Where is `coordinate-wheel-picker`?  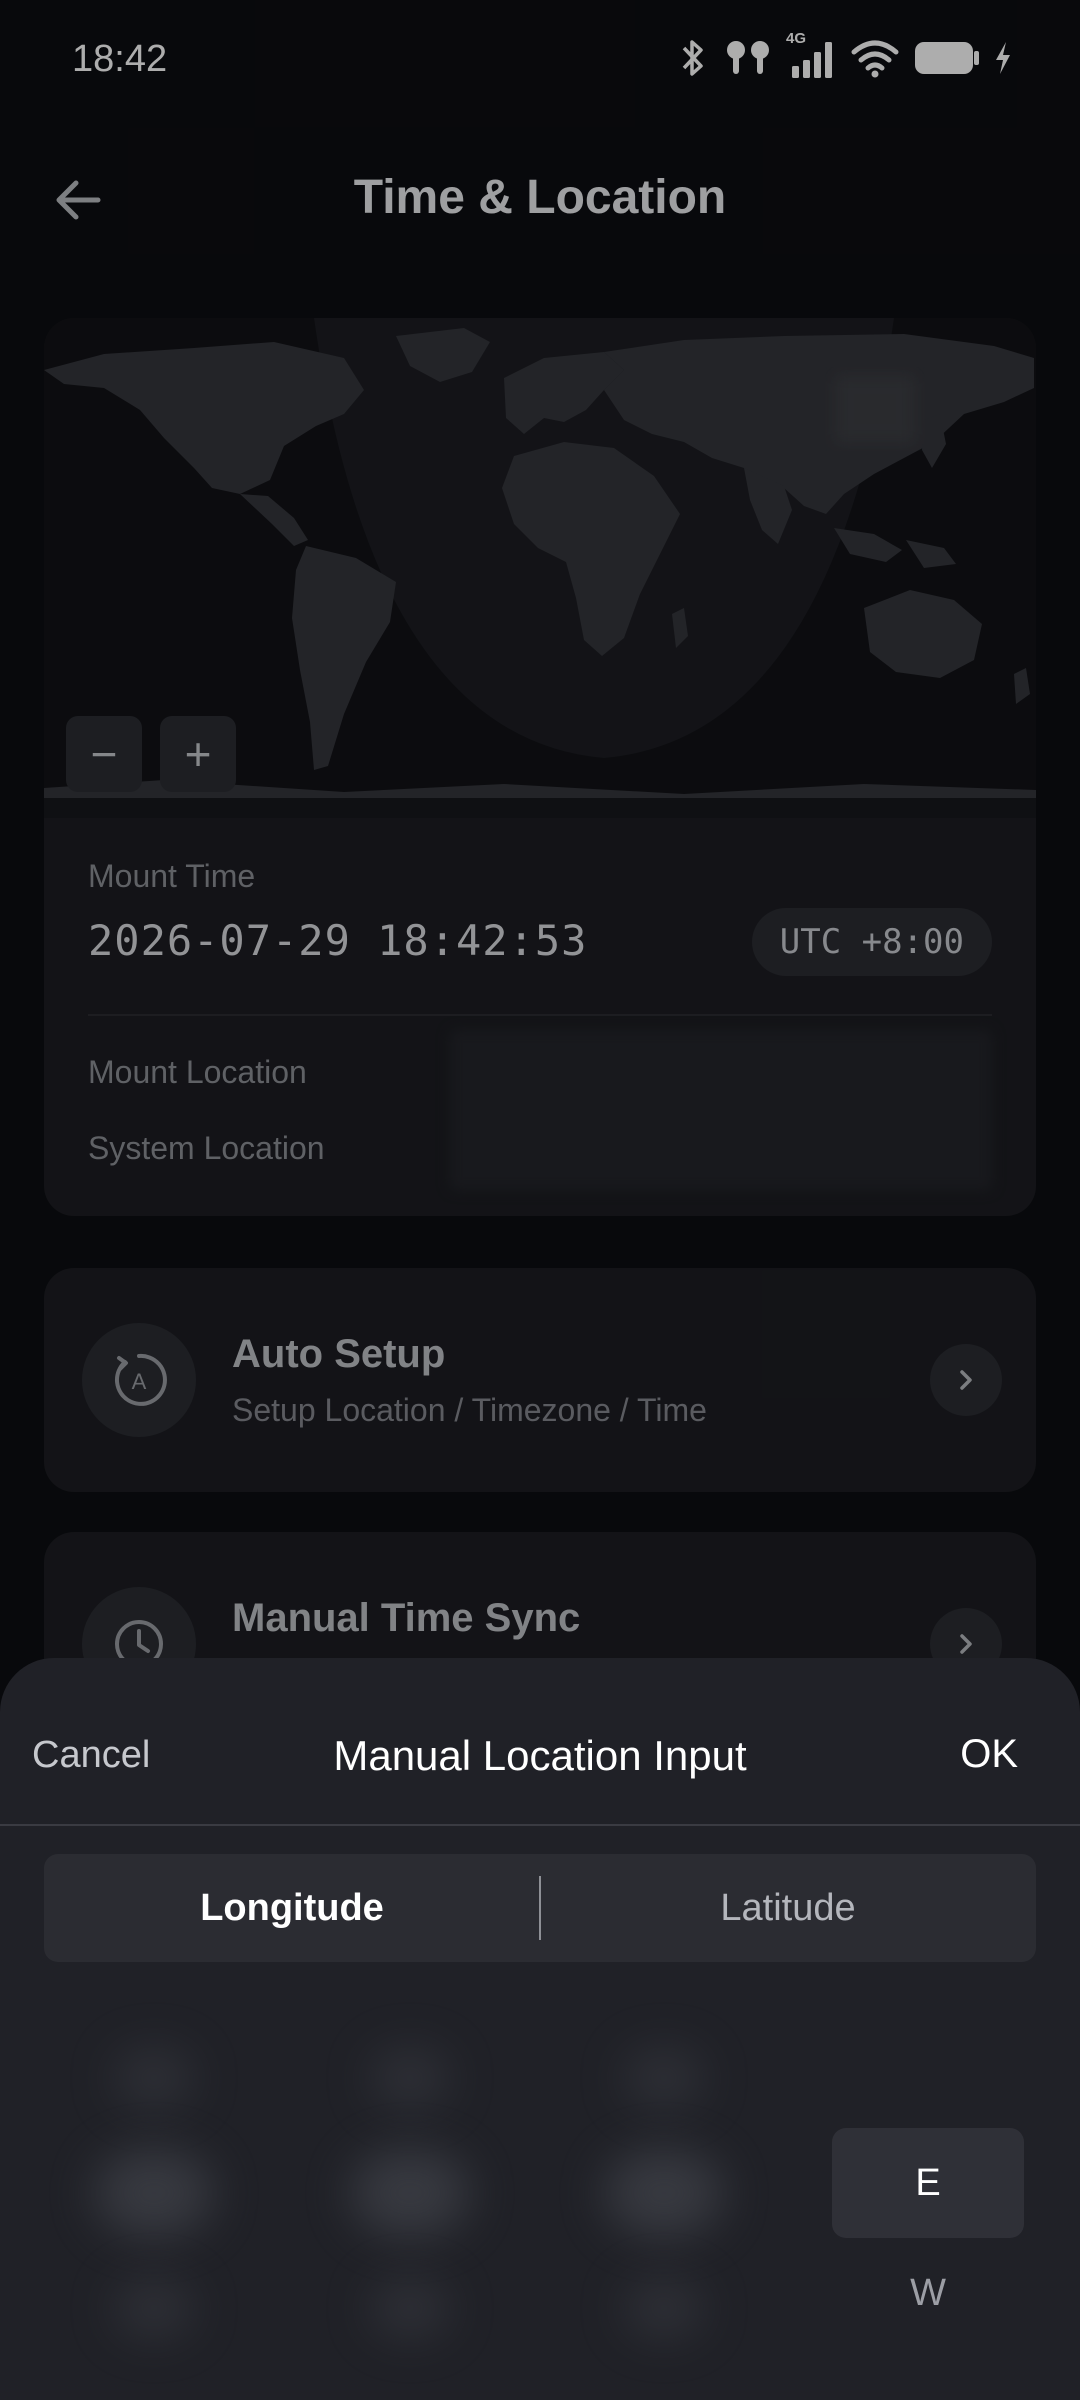
coordinate-wheel-picker is located at coordinates (406, 2198).